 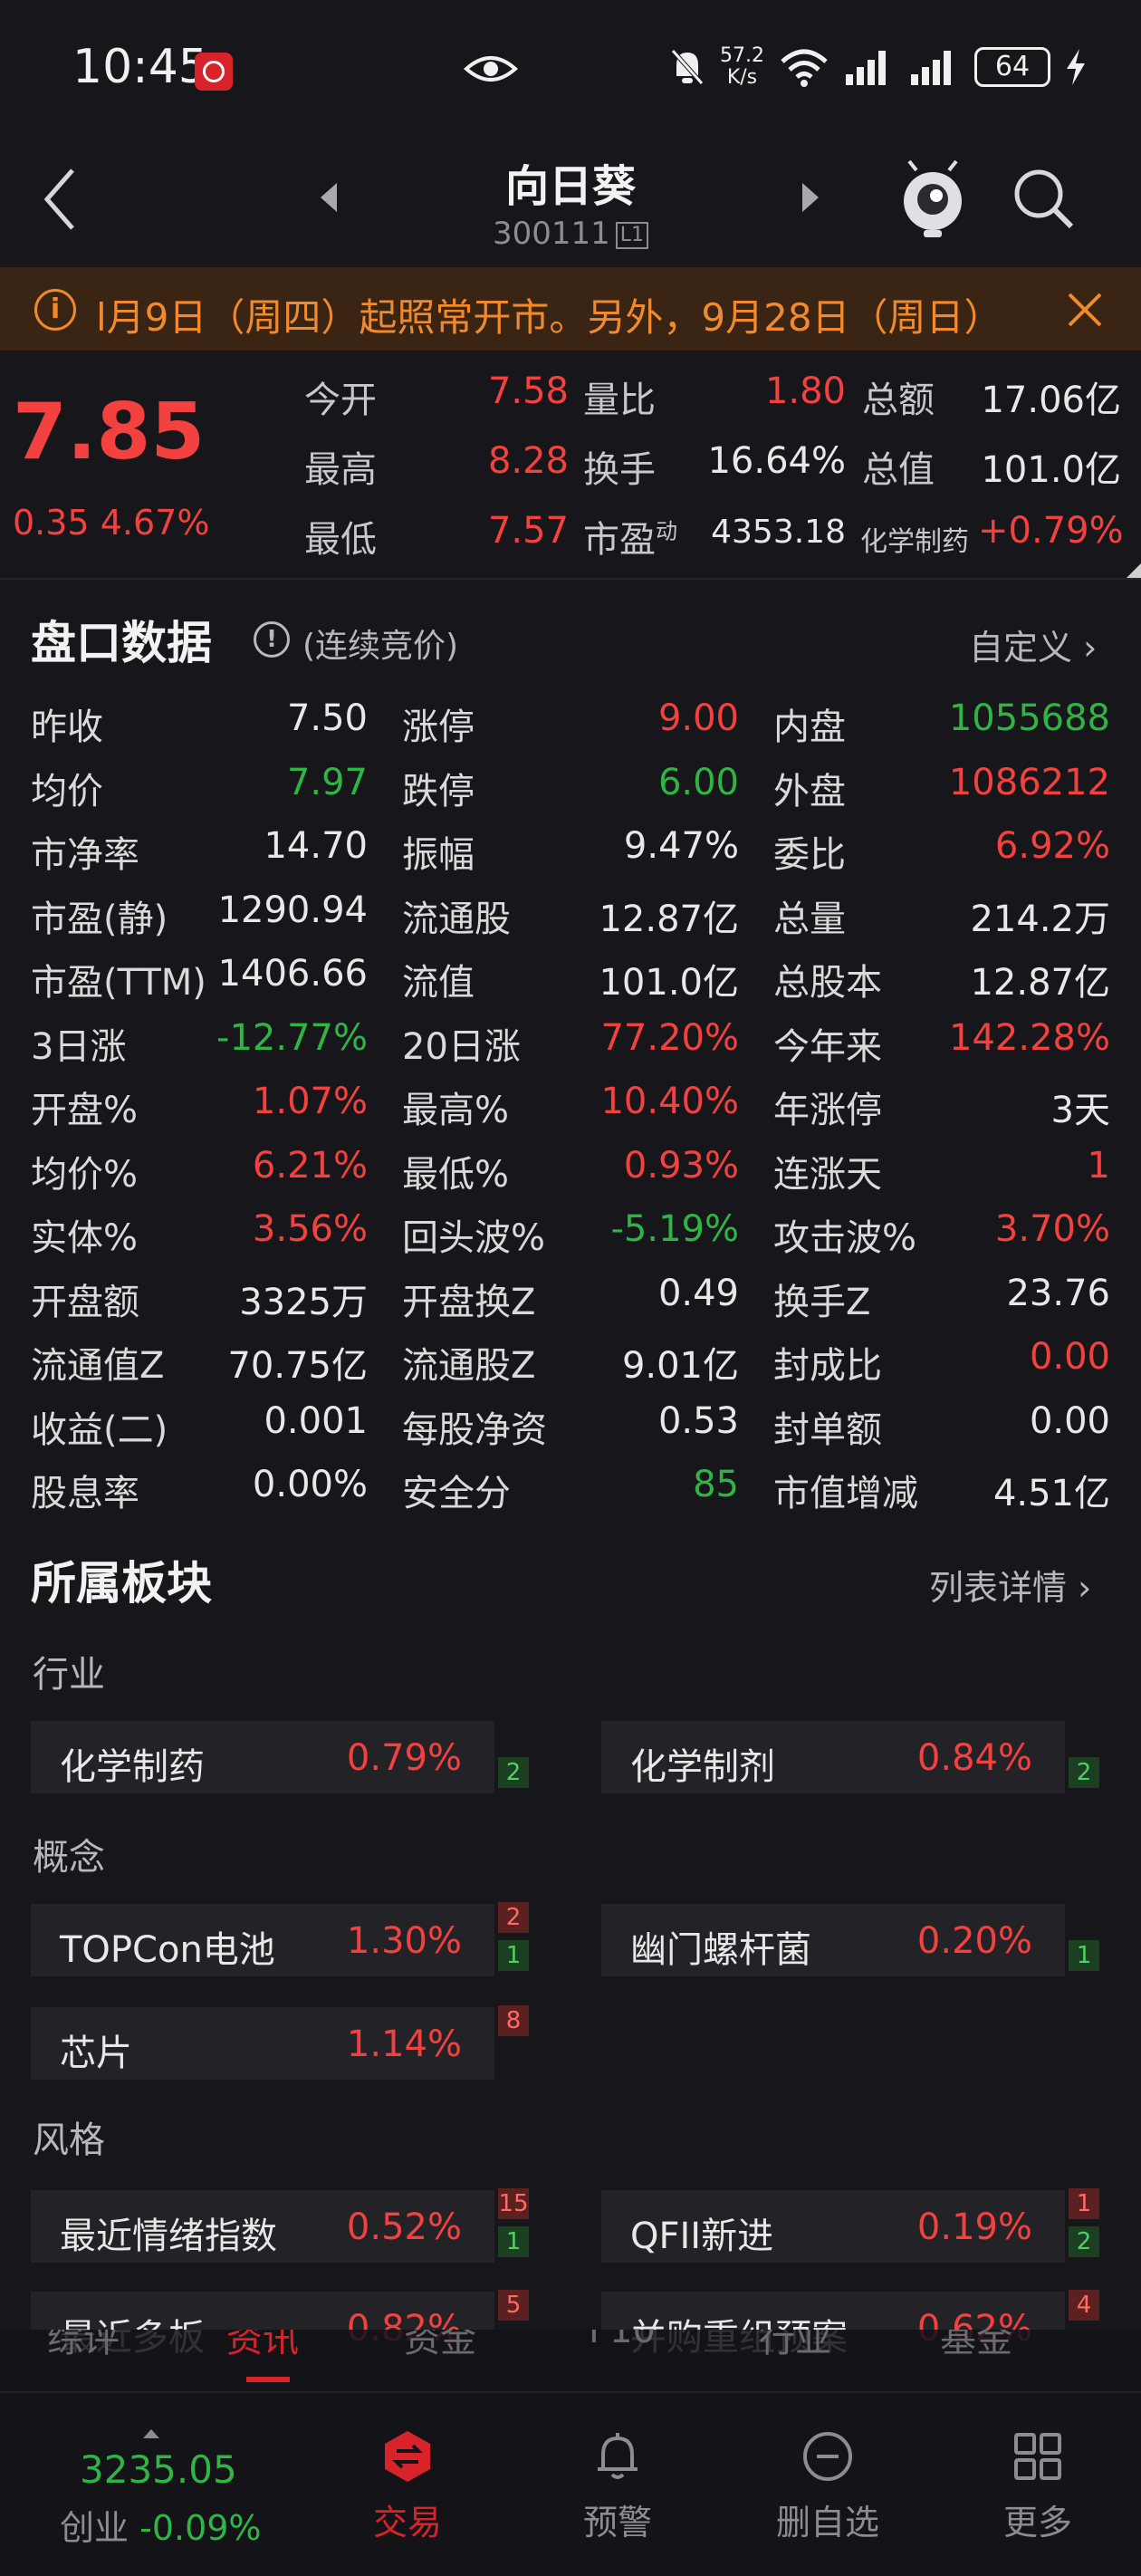 What do you see at coordinates (1029, 718) in the screenshot?
I see `metric-value: 1055688` at bounding box center [1029, 718].